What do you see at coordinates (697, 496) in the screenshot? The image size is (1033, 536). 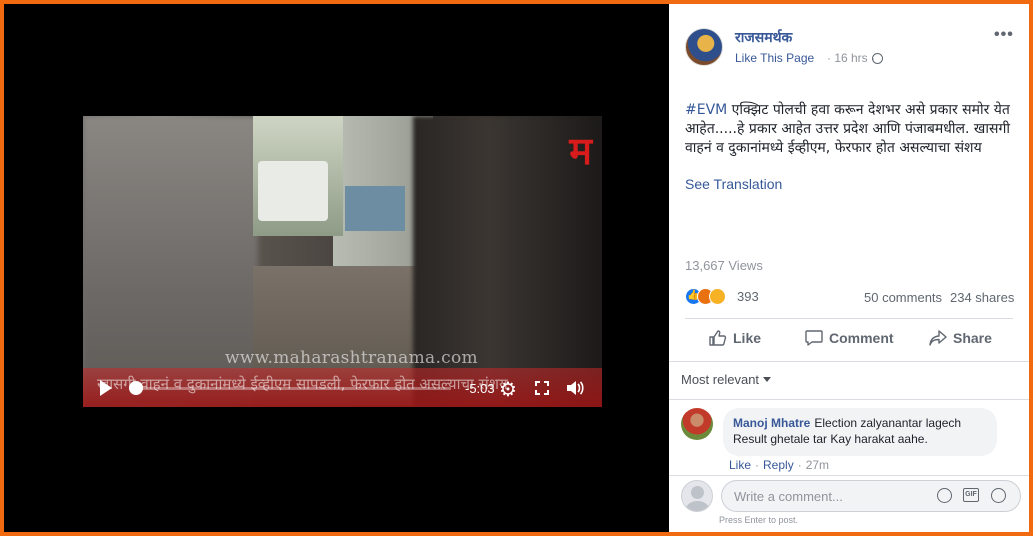 I see `user-avatar` at bounding box center [697, 496].